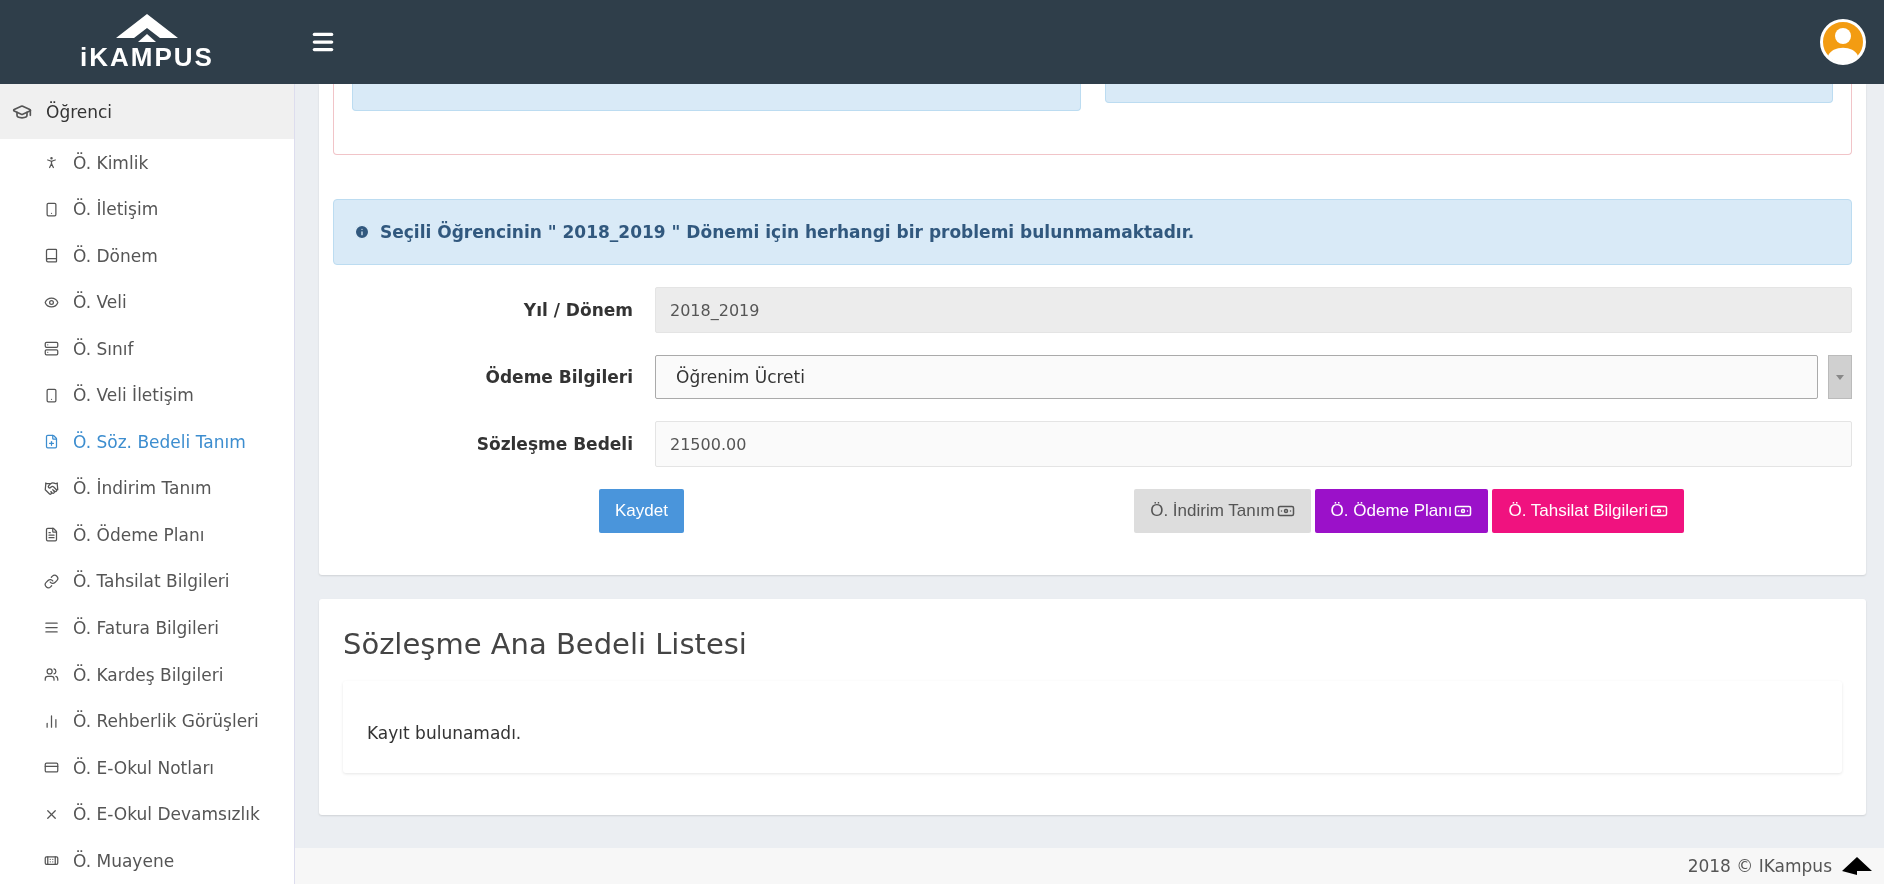  Describe the element at coordinates (51, 349) in the screenshot. I see `server-icon` at that location.